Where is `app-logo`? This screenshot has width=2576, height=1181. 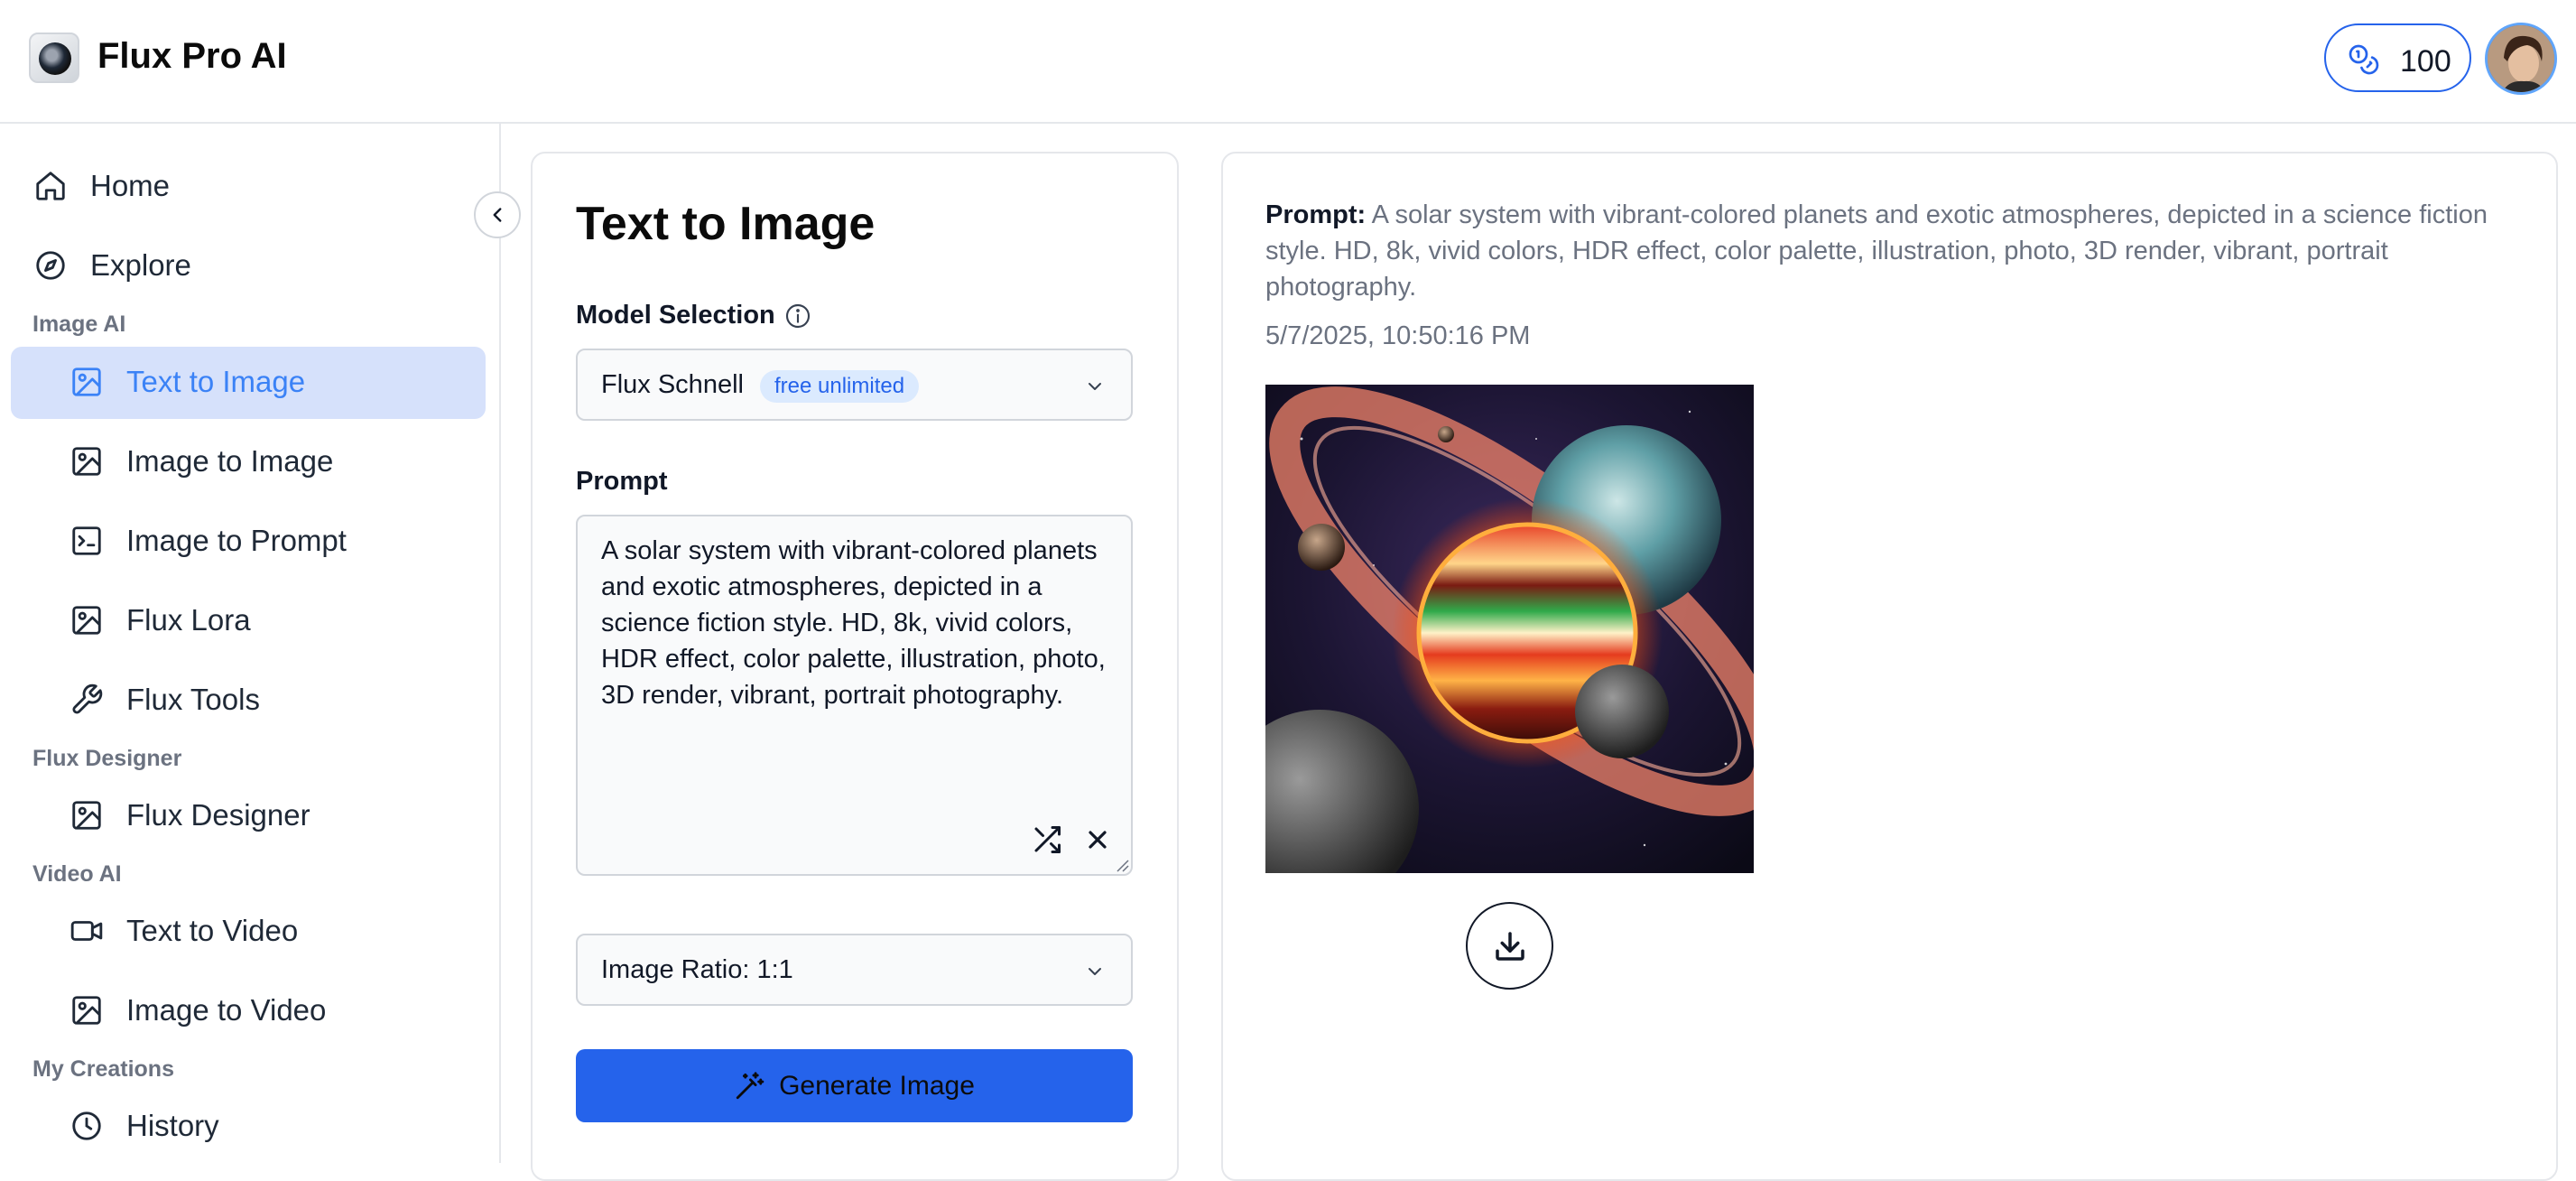
app-logo is located at coordinates (54, 58).